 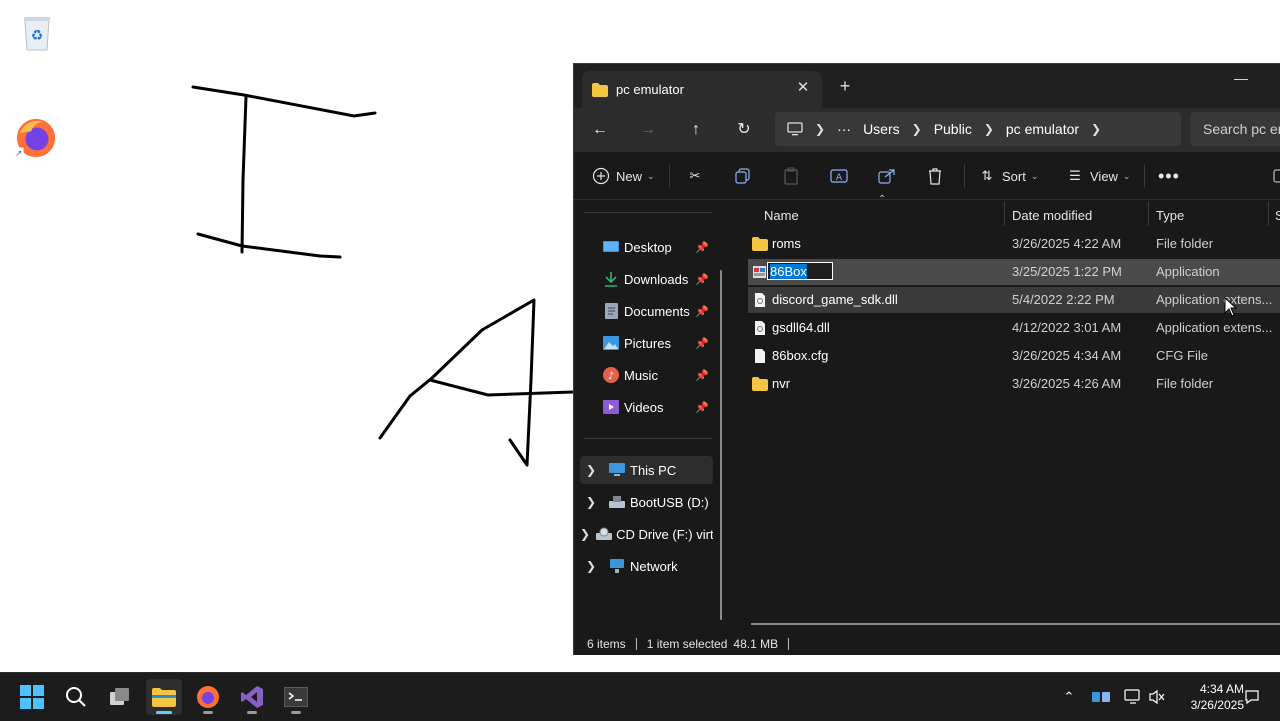 What do you see at coordinates (1014, 272) in the screenshot?
I see `file-row-selected: 86Box 3/25/2025 1:22 PM Application` at bounding box center [1014, 272].